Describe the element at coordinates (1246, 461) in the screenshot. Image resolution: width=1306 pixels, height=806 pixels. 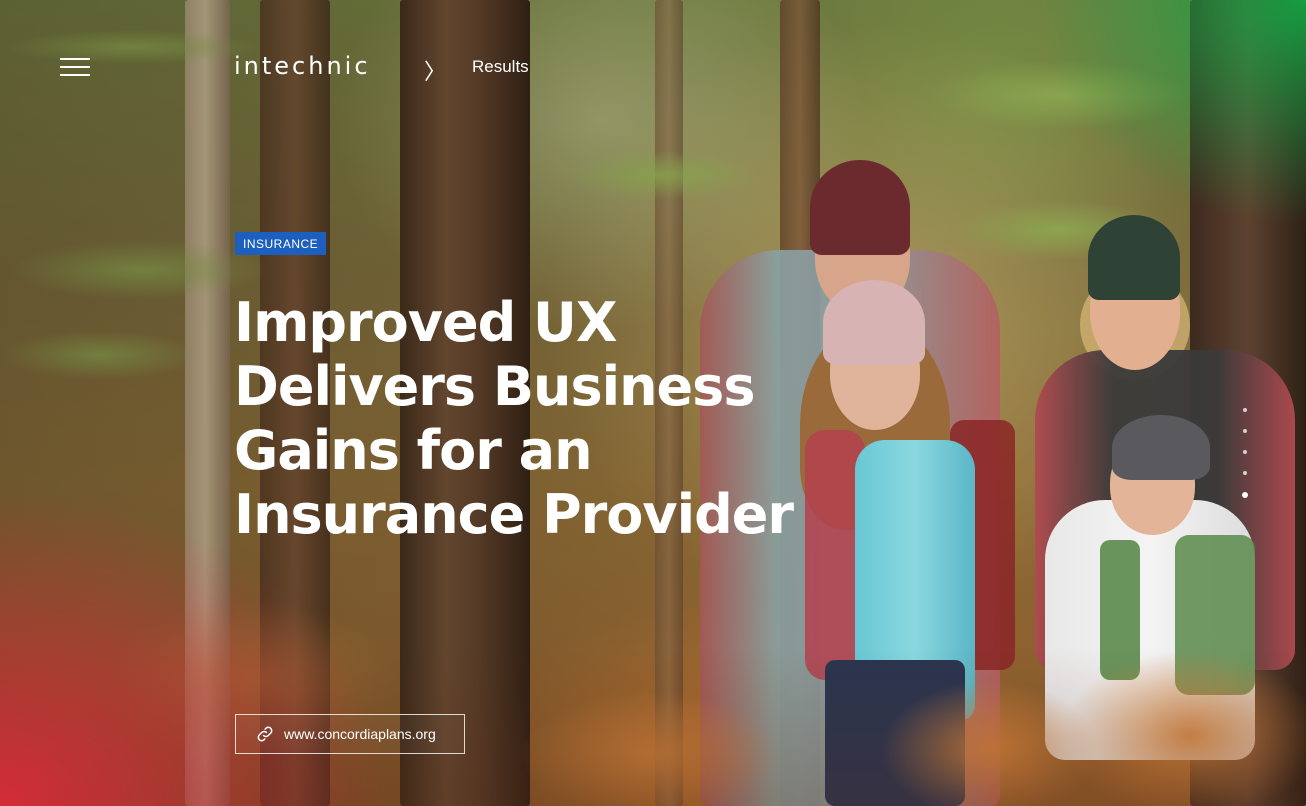
I see `slide-dots-nav` at that location.